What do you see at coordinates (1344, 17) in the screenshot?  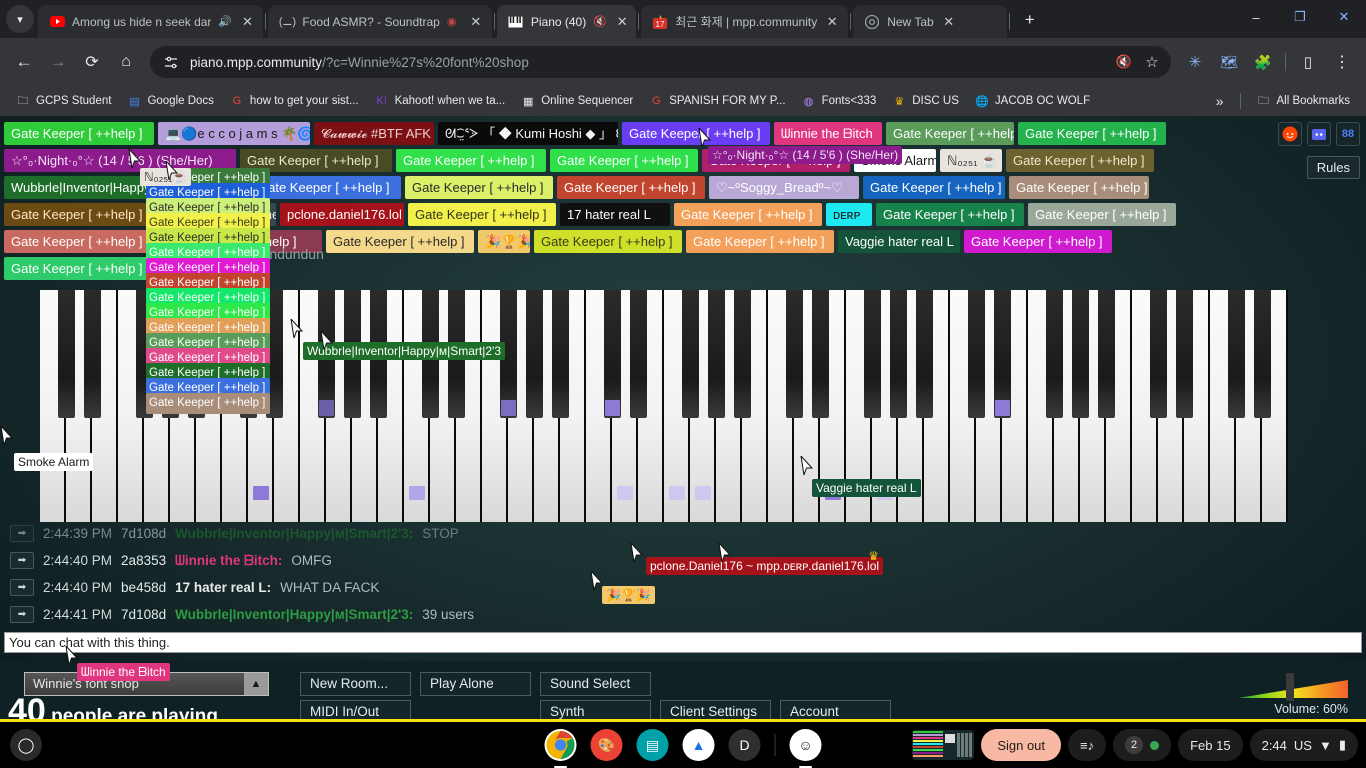 I see `close-window-button: ✕` at bounding box center [1344, 17].